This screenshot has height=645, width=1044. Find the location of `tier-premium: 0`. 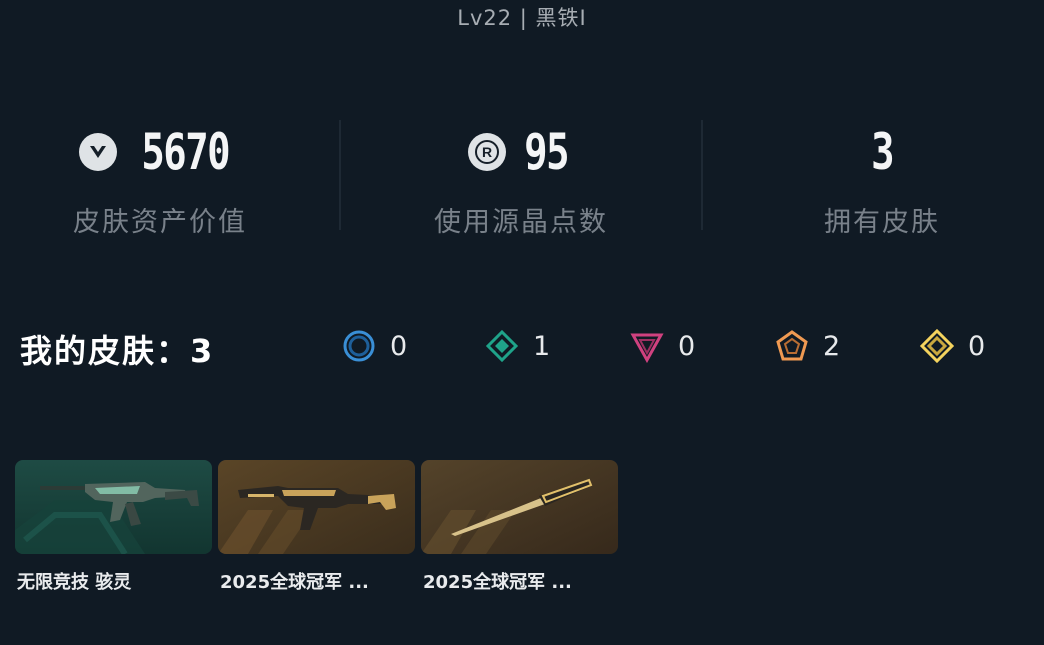

tier-premium: 0 is located at coordinates (662, 346).